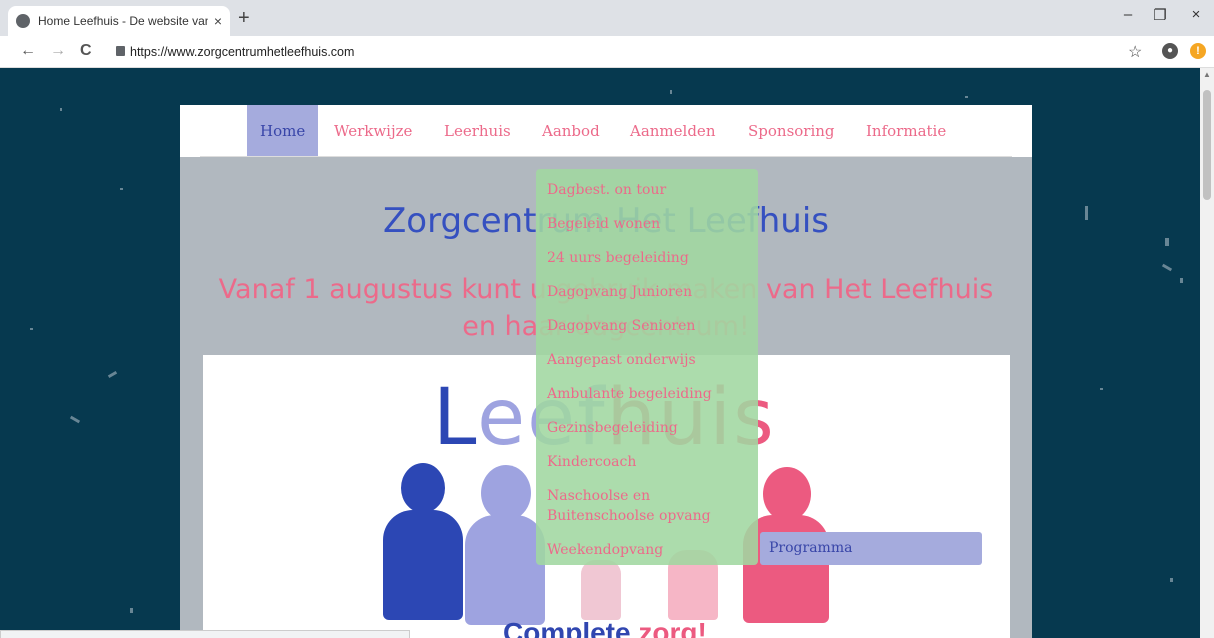 The height and width of the screenshot is (638, 1214). Describe the element at coordinates (423, 488) in the screenshot. I see `figure-head-blue` at that location.